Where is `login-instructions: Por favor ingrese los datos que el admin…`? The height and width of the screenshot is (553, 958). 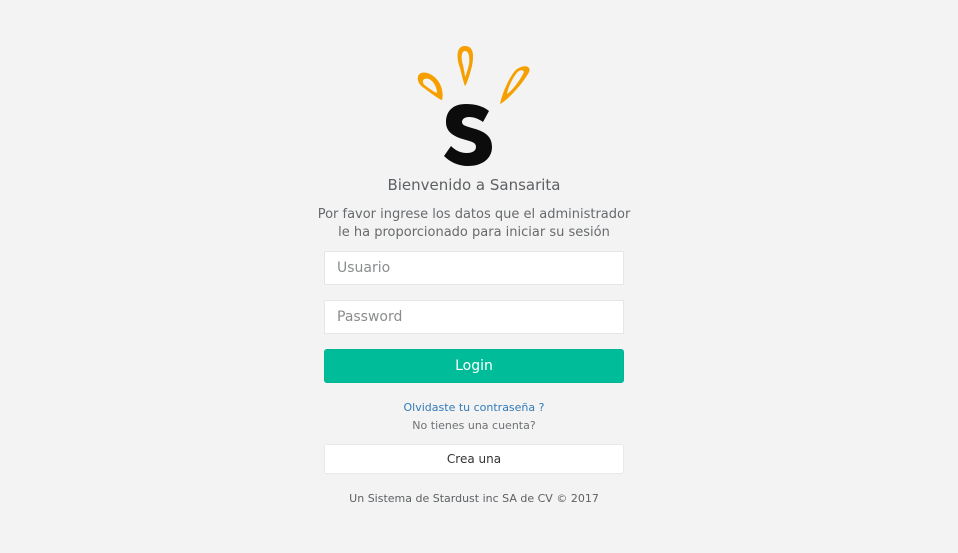 login-instructions: Por favor ingrese los datos que el admin… is located at coordinates (474, 224).